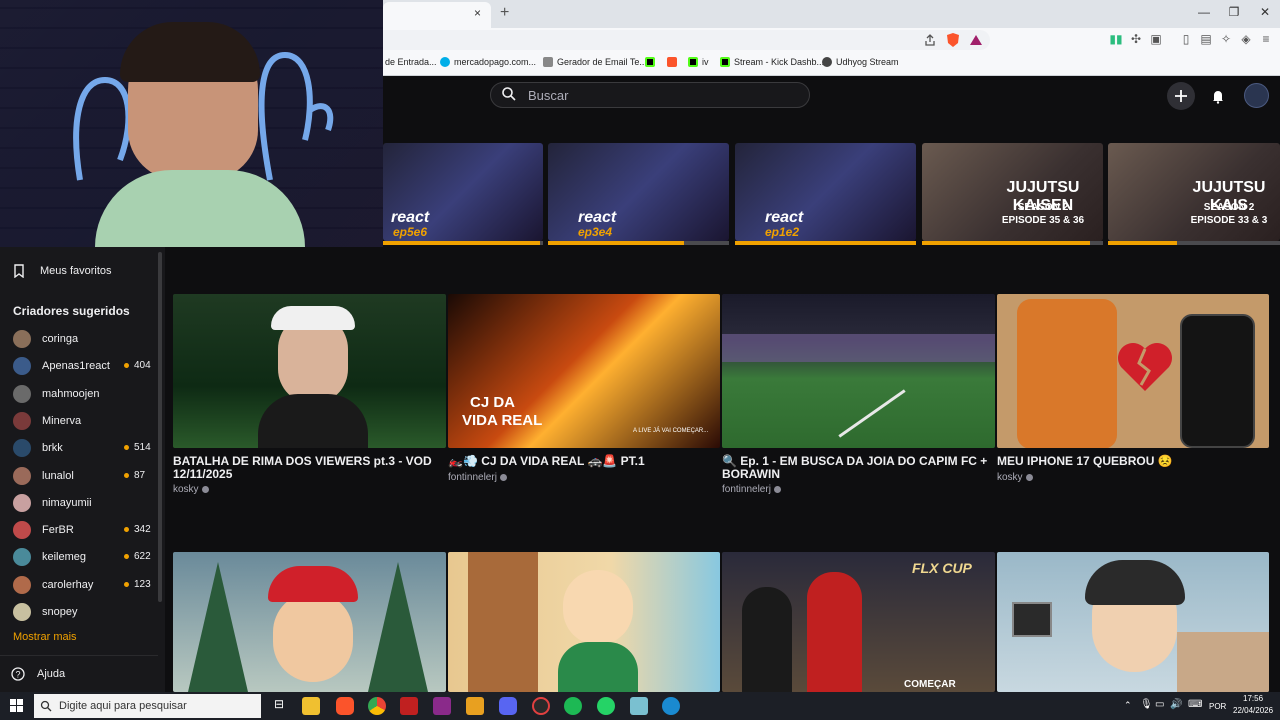 This screenshot has height=720, width=1280. What do you see at coordinates (1012, 192) in the screenshot?
I see `stream-thumbnail: JUJUTSU KAISEN SEASON 2 EPISODE 35 & 36` at bounding box center [1012, 192].